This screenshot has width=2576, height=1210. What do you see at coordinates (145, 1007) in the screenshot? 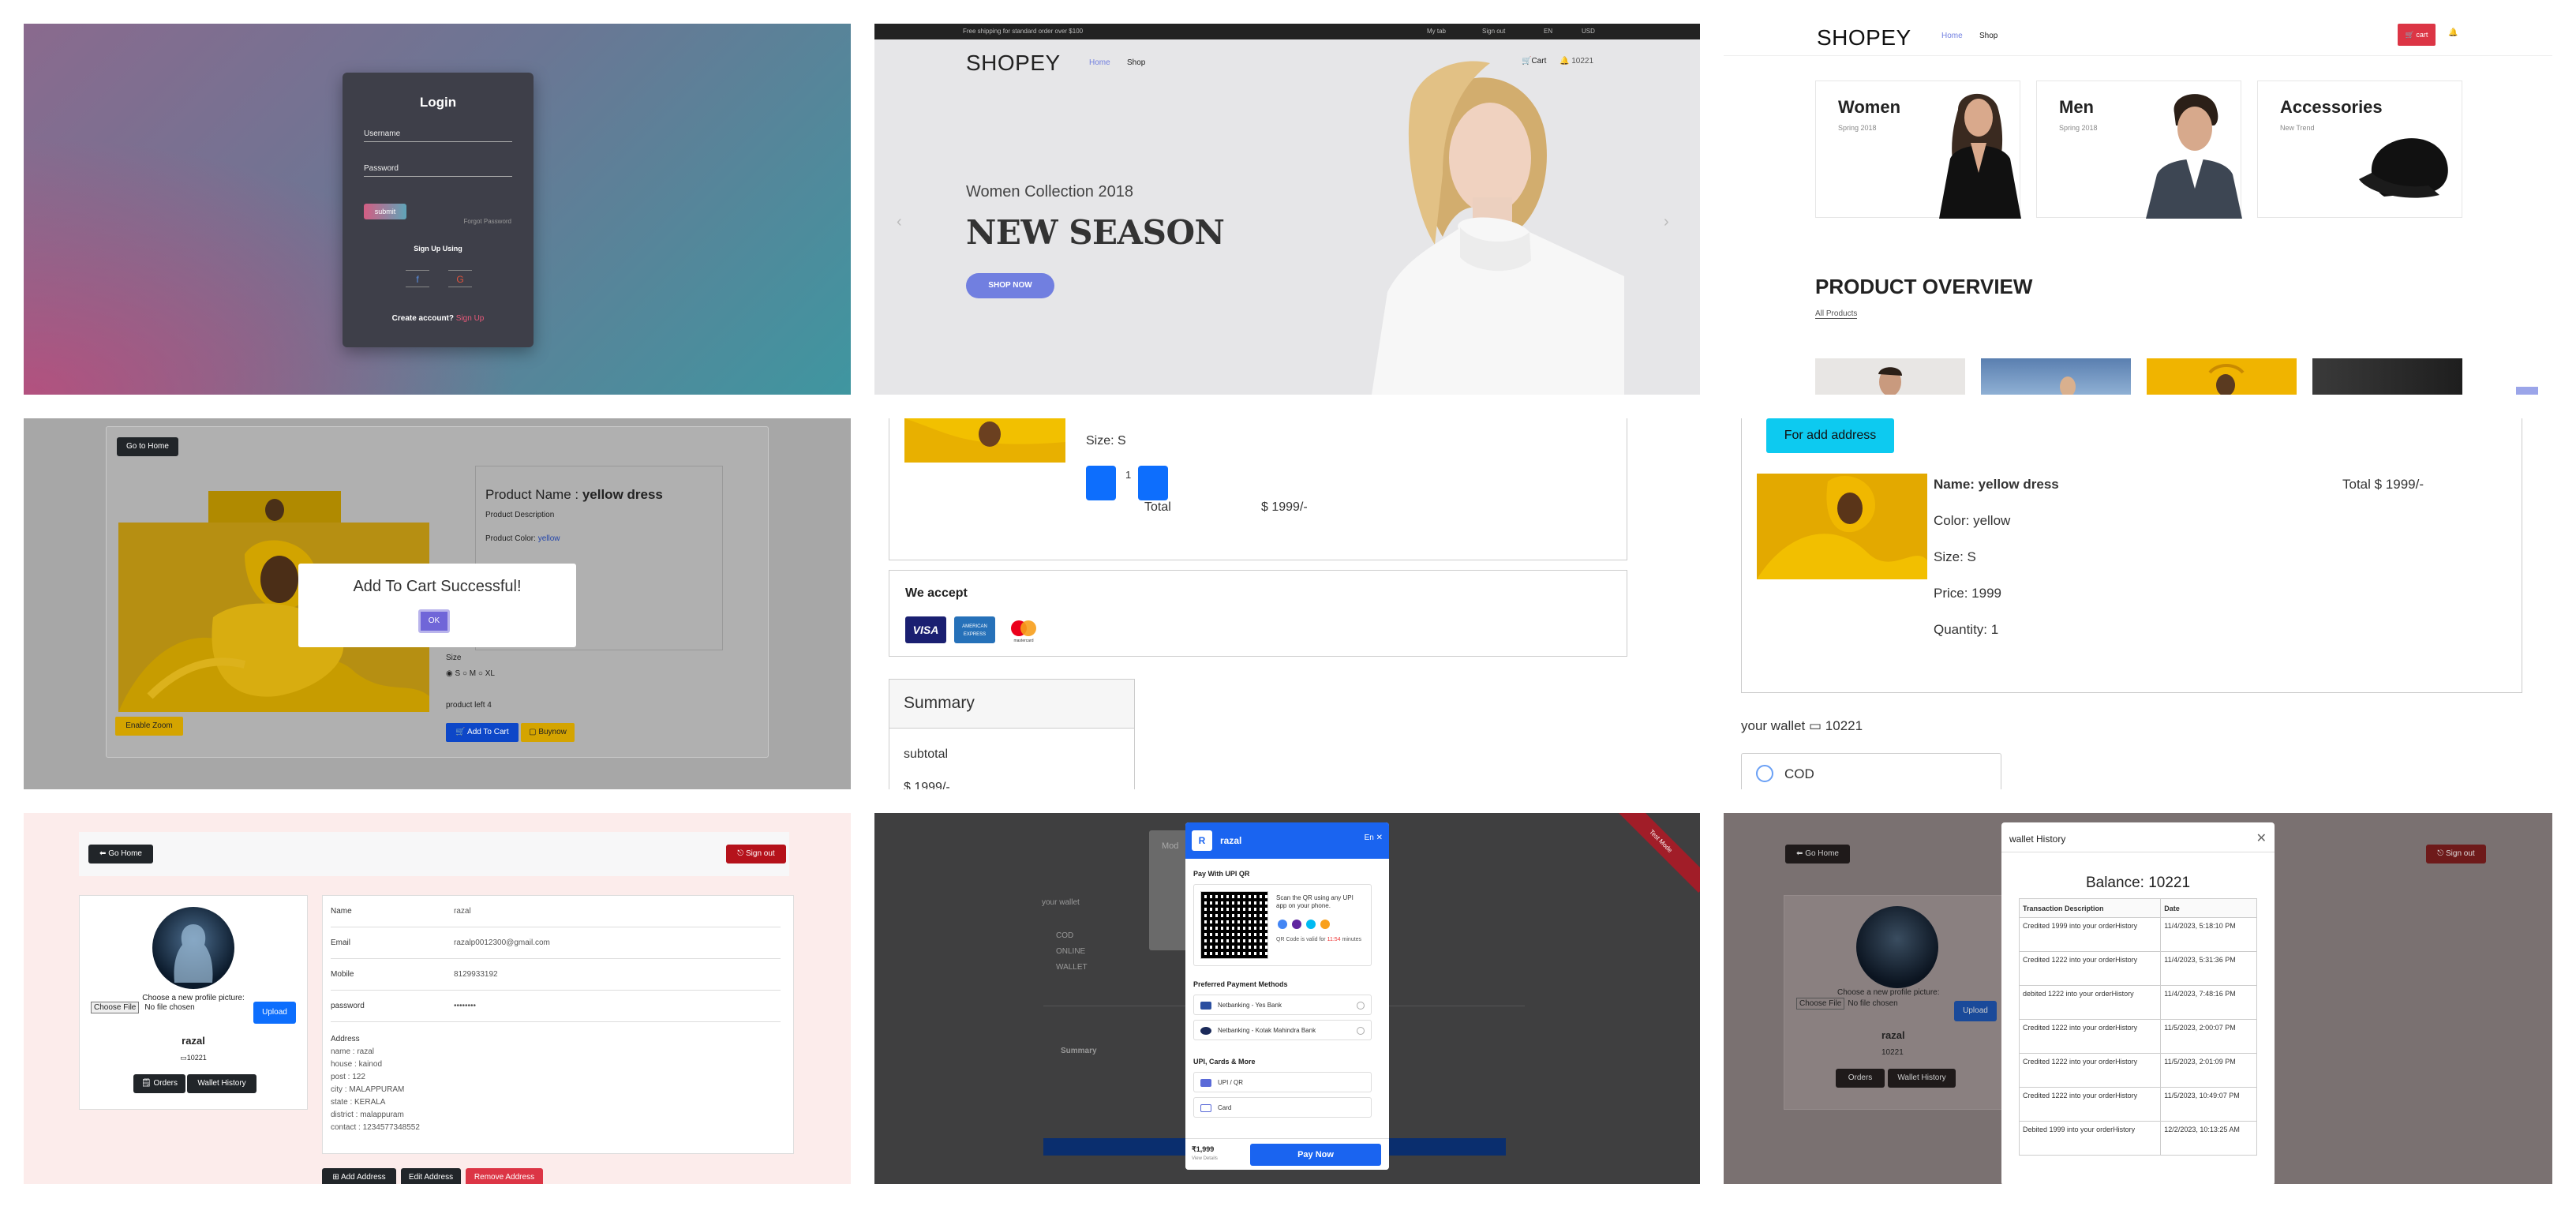
I see `file-chooser: Choose File No file chosen` at bounding box center [145, 1007].